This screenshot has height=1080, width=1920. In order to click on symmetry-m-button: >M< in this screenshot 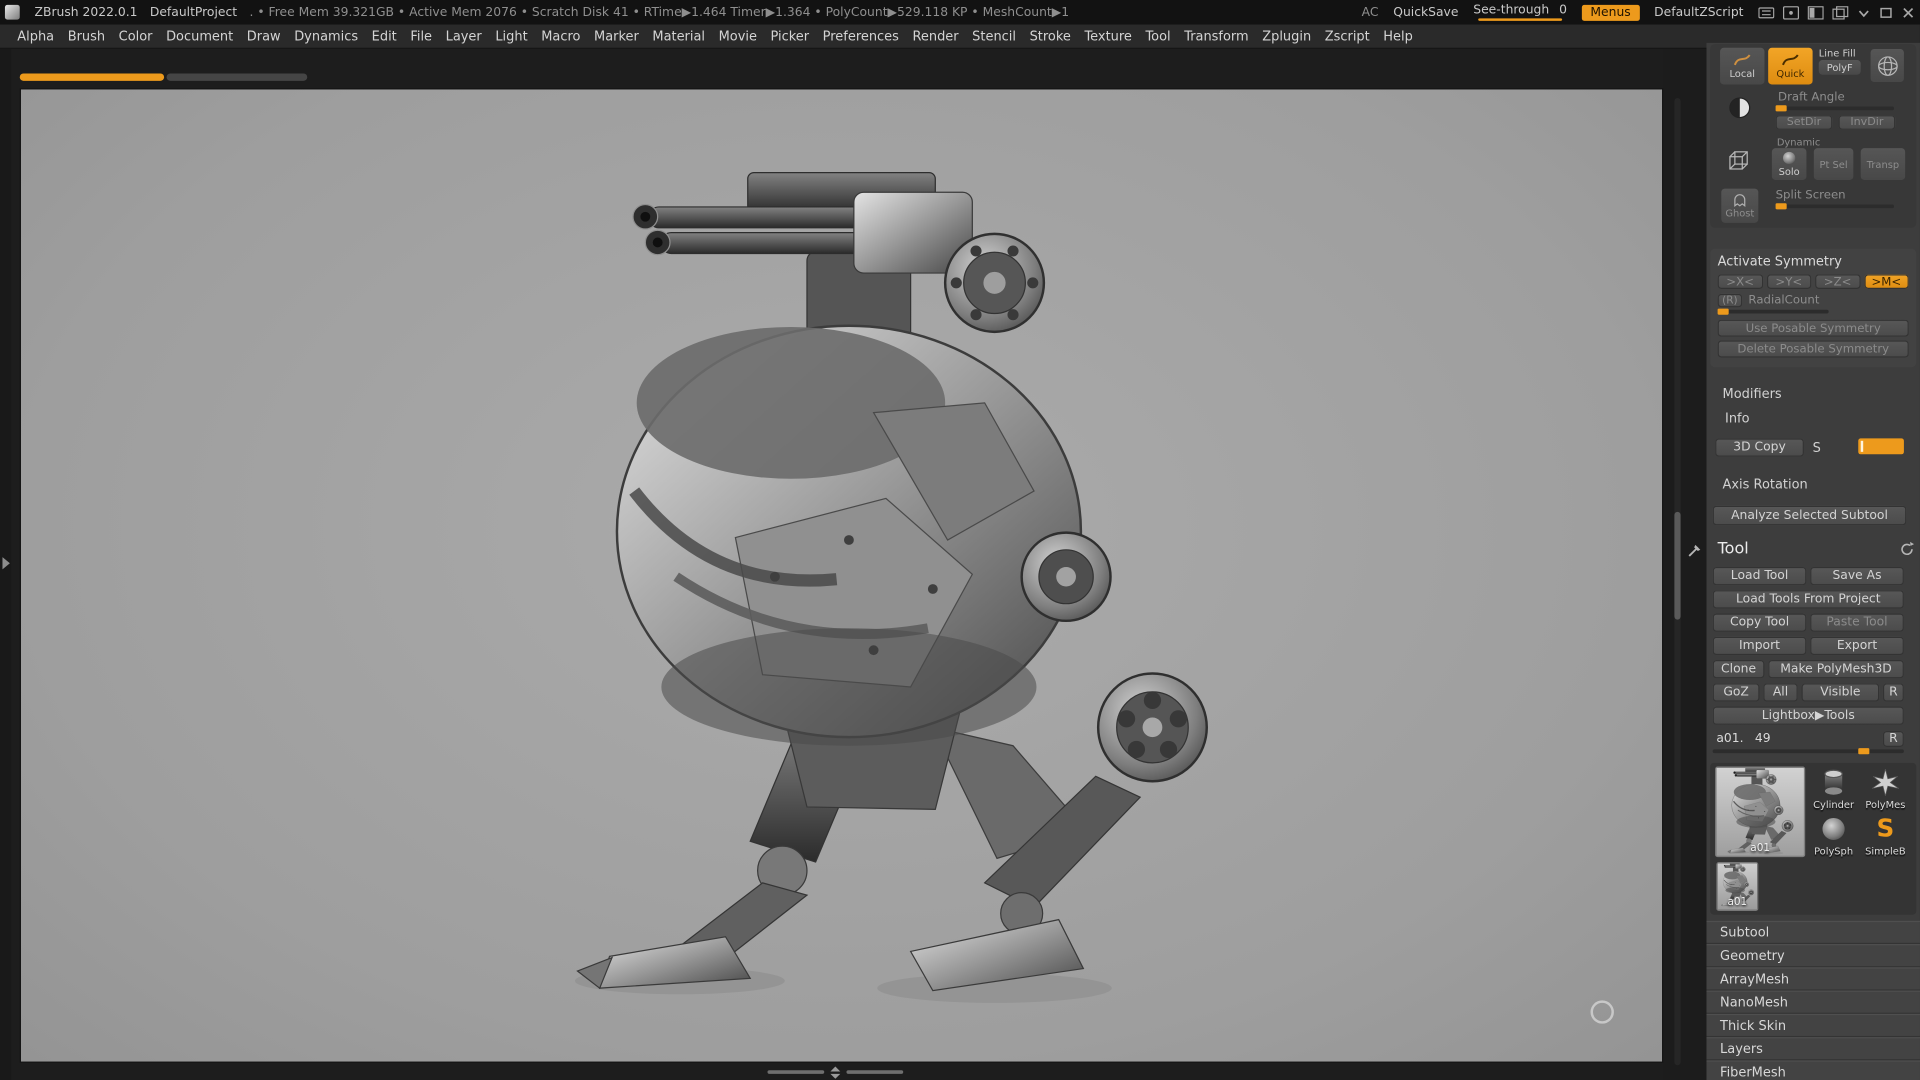, I will do `click(1886, 281)`.